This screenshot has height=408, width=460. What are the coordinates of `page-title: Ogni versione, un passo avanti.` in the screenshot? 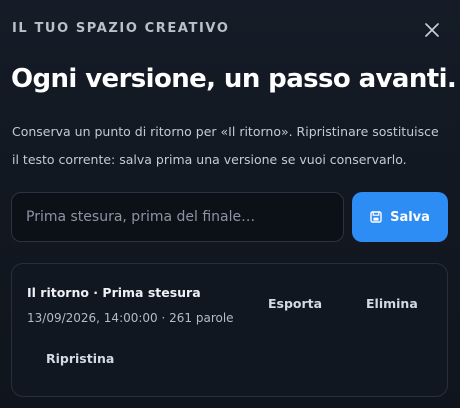 It's located at (234, 79).